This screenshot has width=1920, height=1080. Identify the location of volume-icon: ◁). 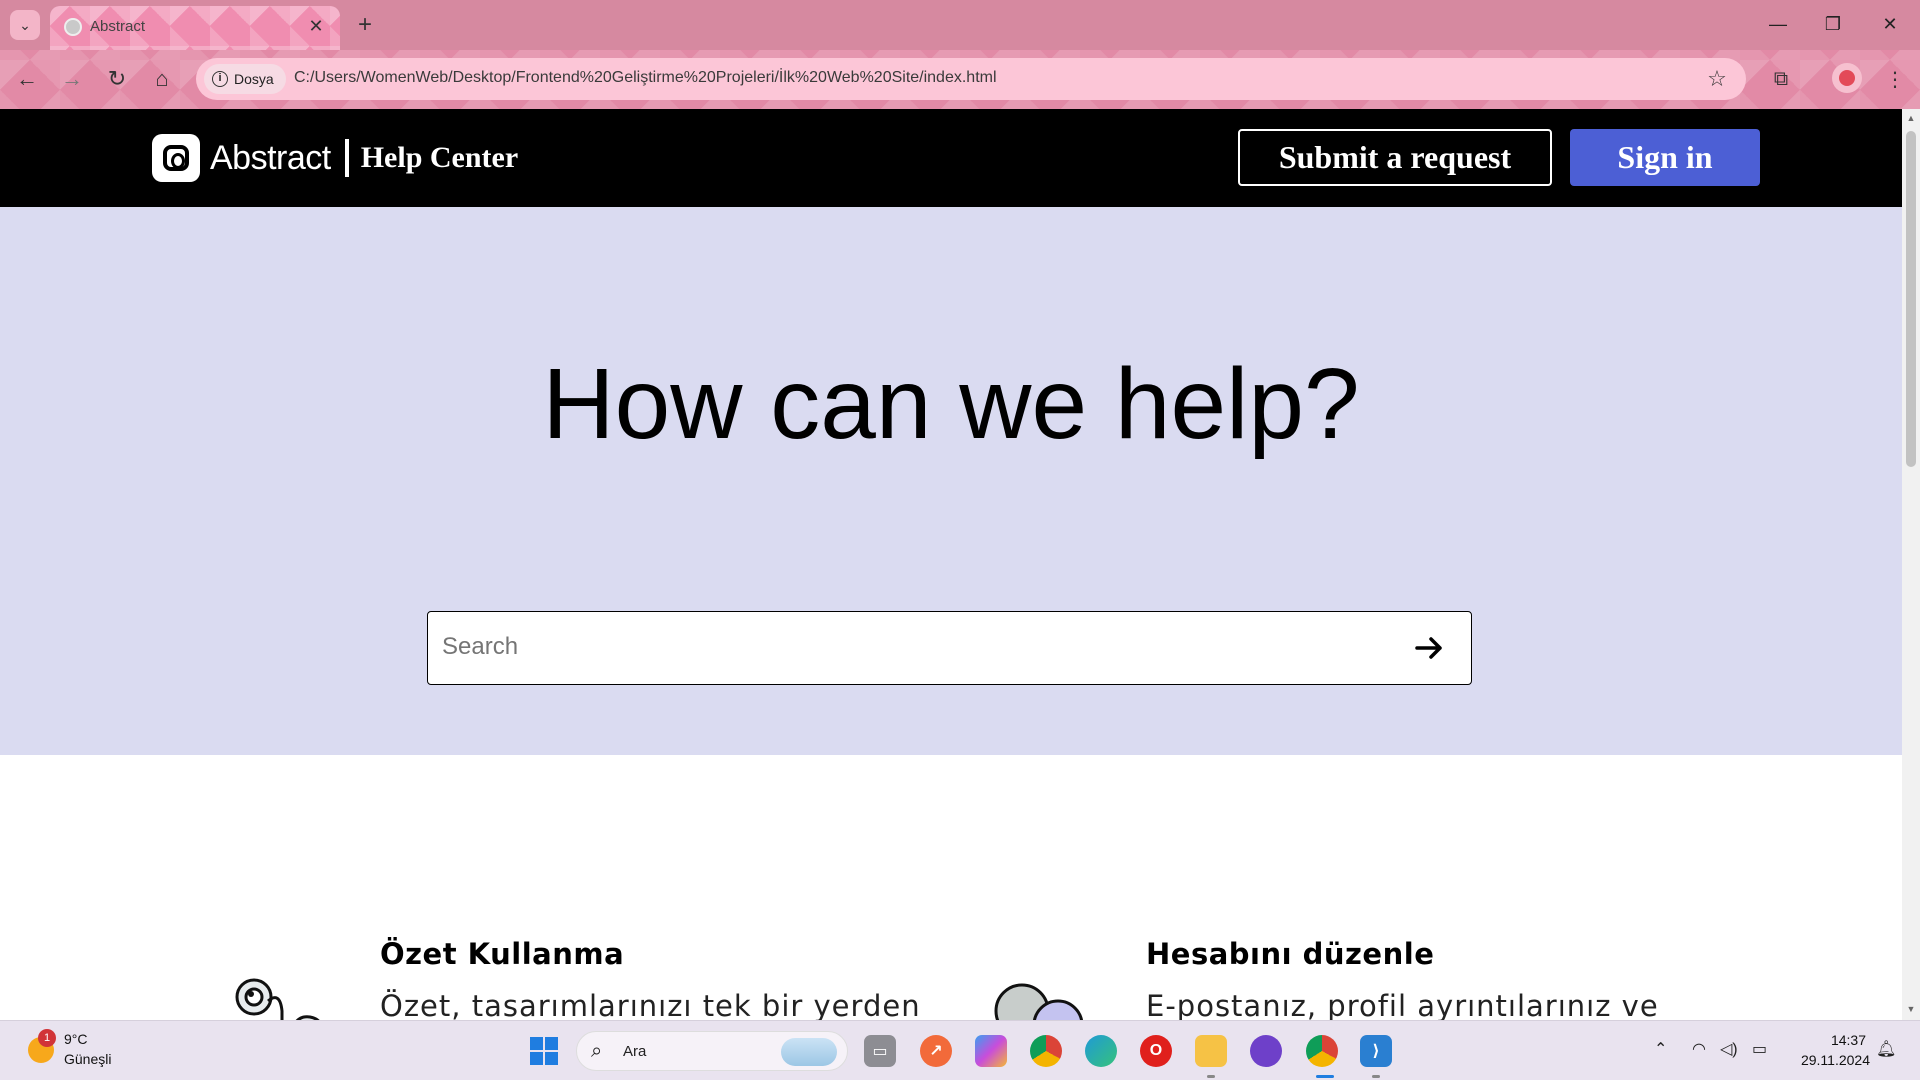
(1729, 1049).